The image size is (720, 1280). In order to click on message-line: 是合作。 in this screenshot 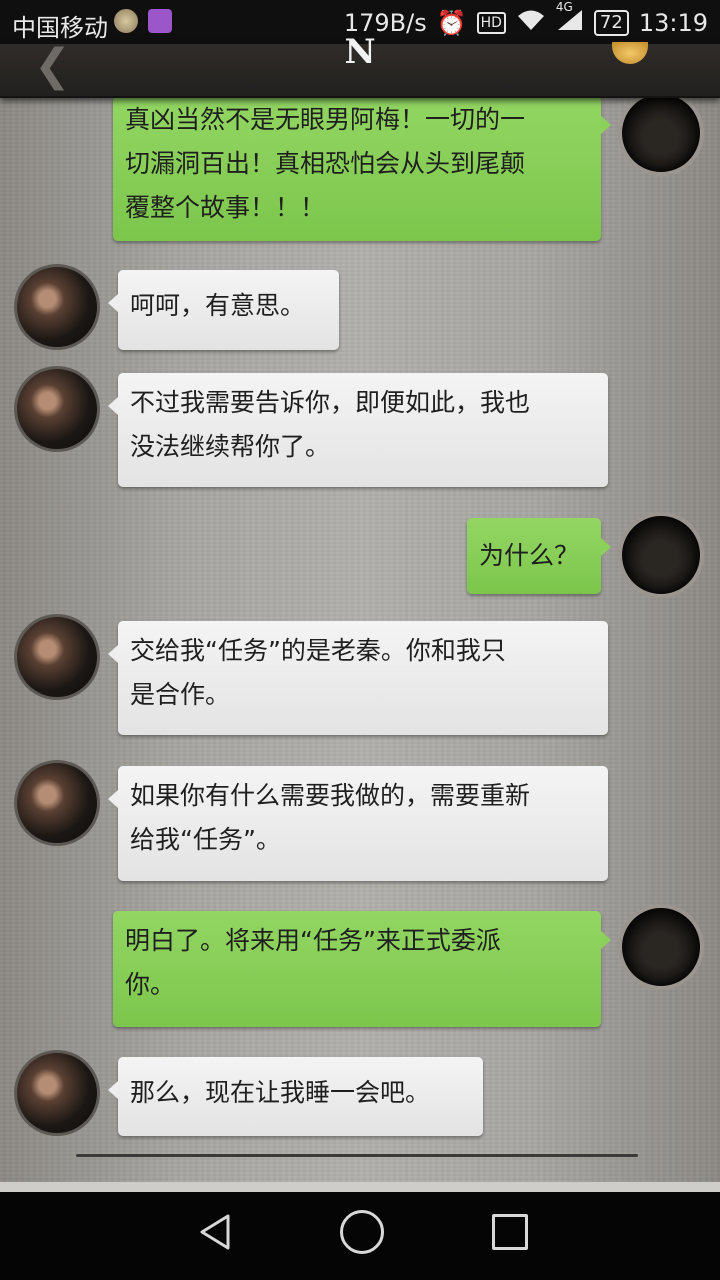, I will do `click(180, 694)`.